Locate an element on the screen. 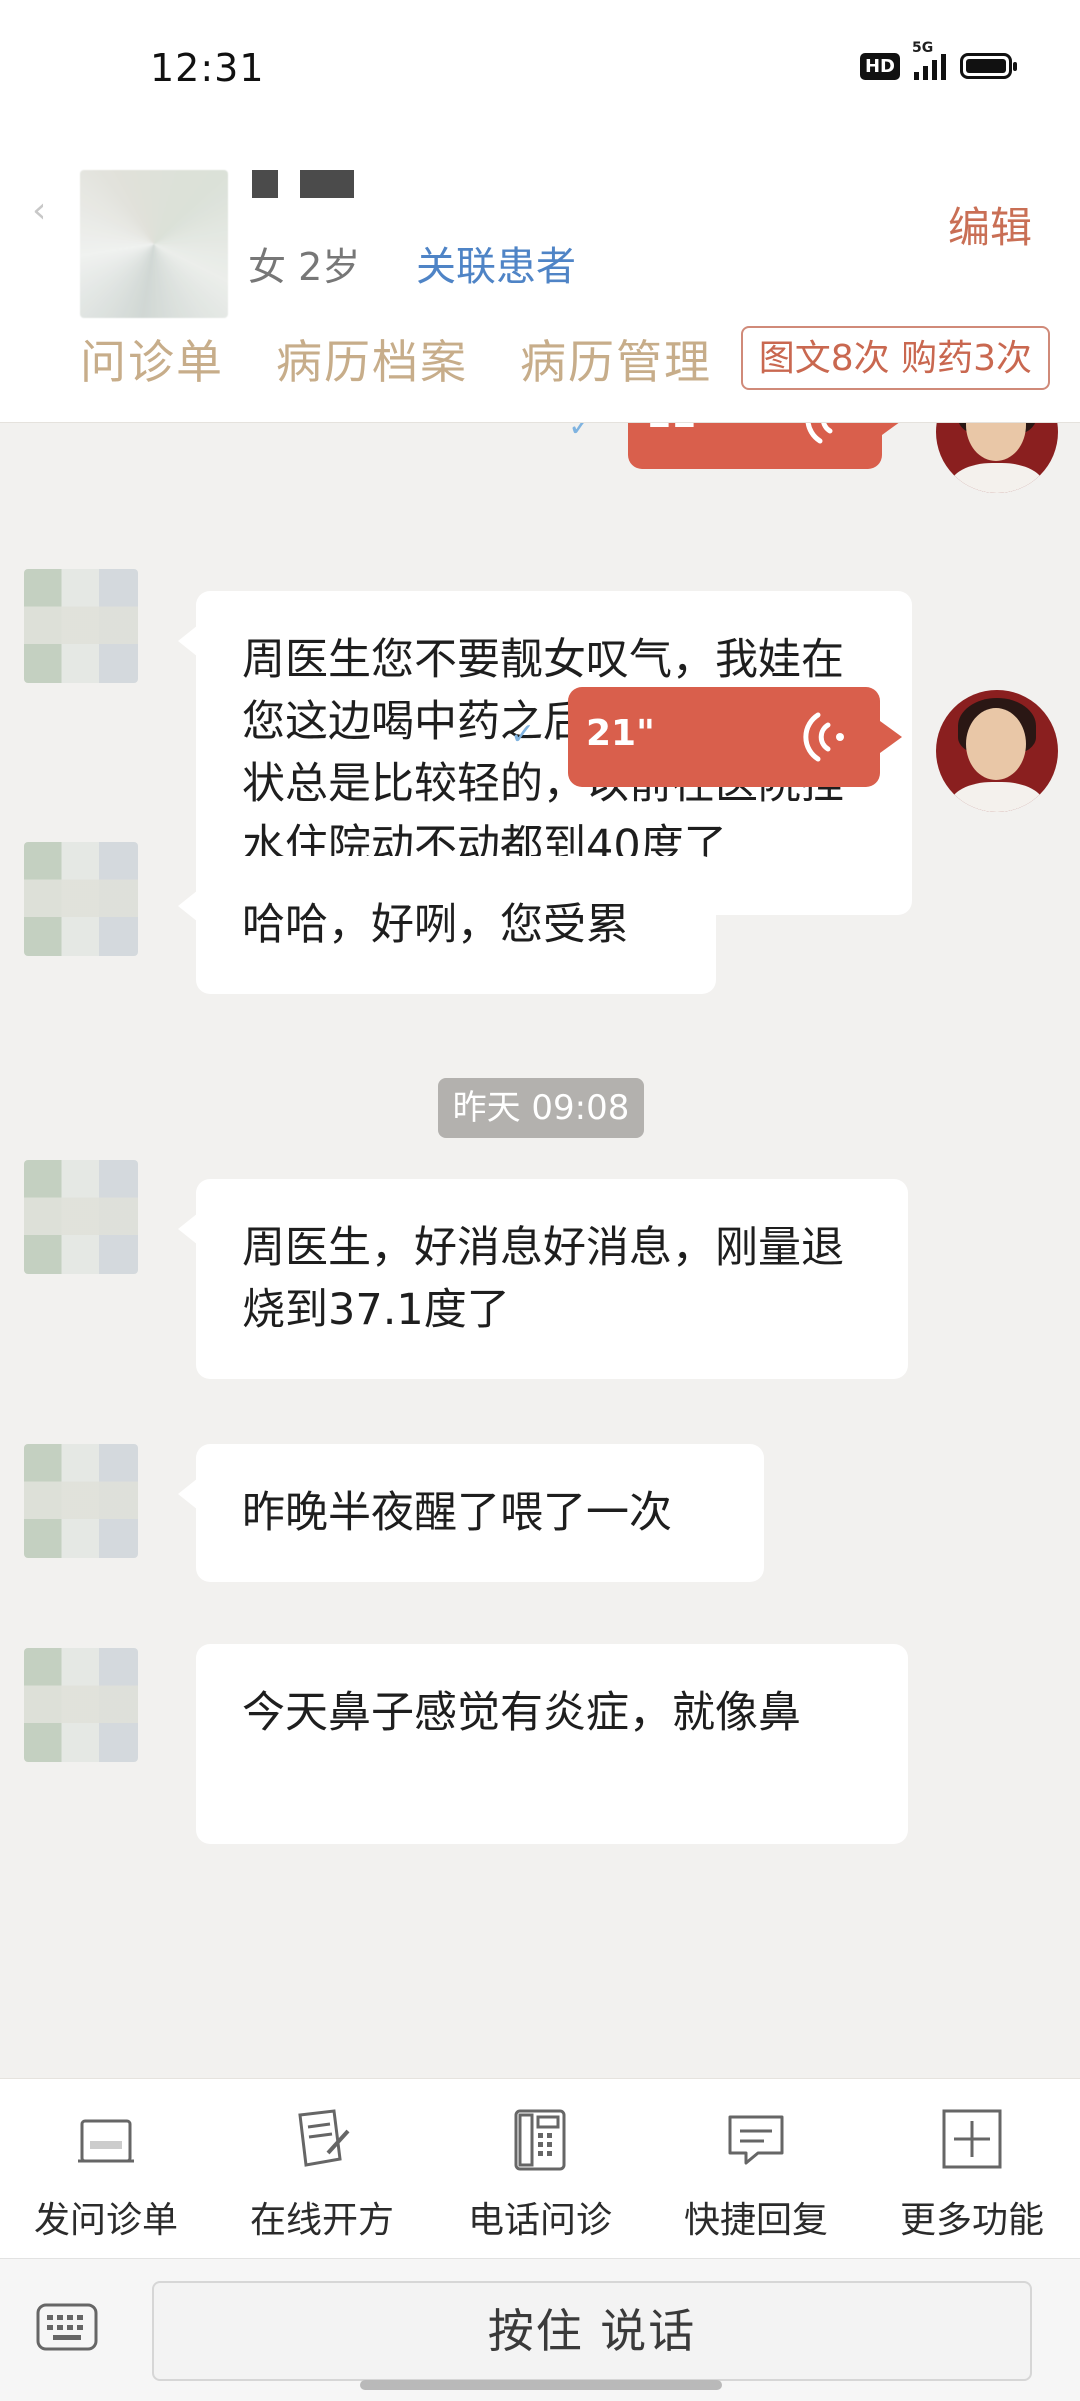  edit-button: 编辑 is located at coordinates (990, 224).